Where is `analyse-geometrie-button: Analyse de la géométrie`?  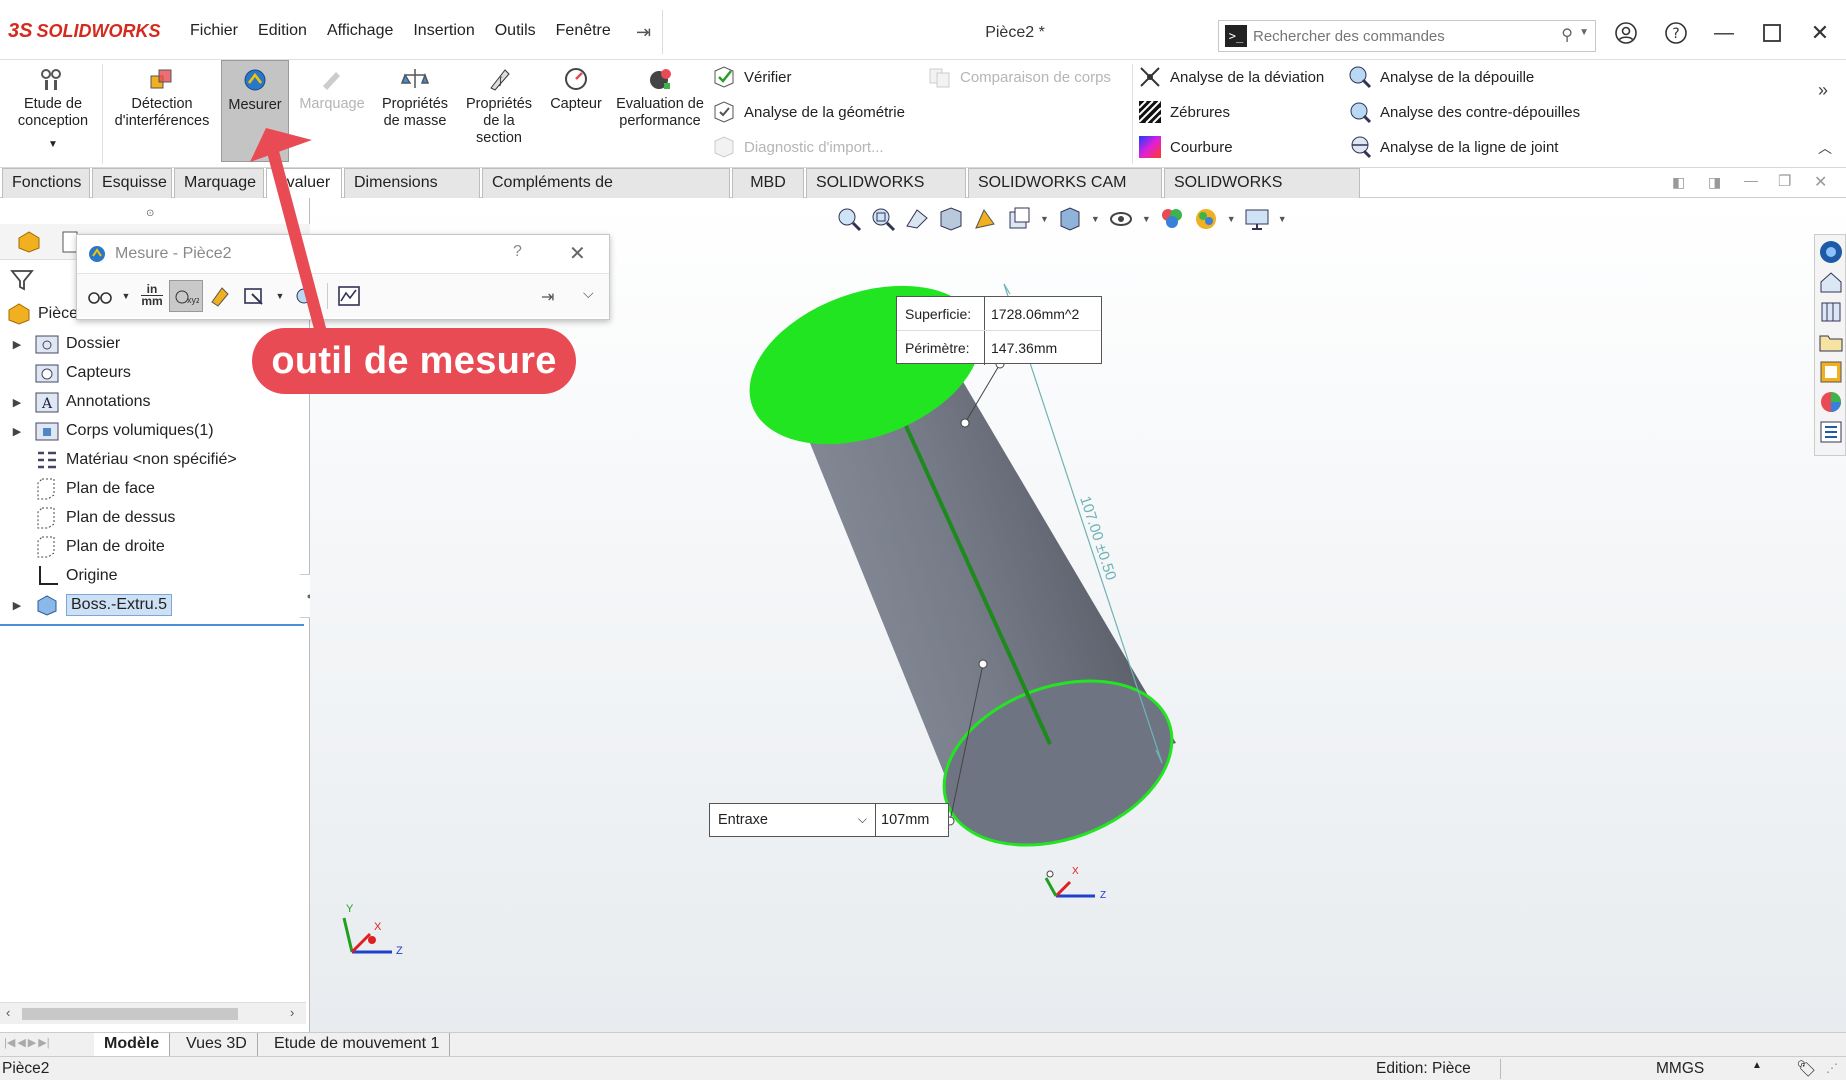
analyse-geometrie-button: Analyse de la géométrie is located at coordinates (808, 112).